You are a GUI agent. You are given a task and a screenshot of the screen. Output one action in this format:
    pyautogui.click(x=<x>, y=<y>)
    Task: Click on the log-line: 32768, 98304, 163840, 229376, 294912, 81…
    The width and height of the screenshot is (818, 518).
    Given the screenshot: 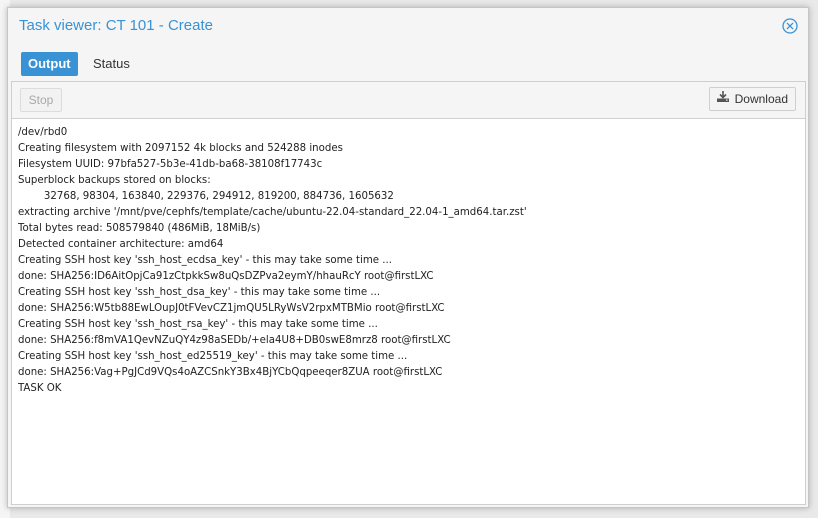 What is the action you would take?
    pyautogui.click(x=206, y=196)
    